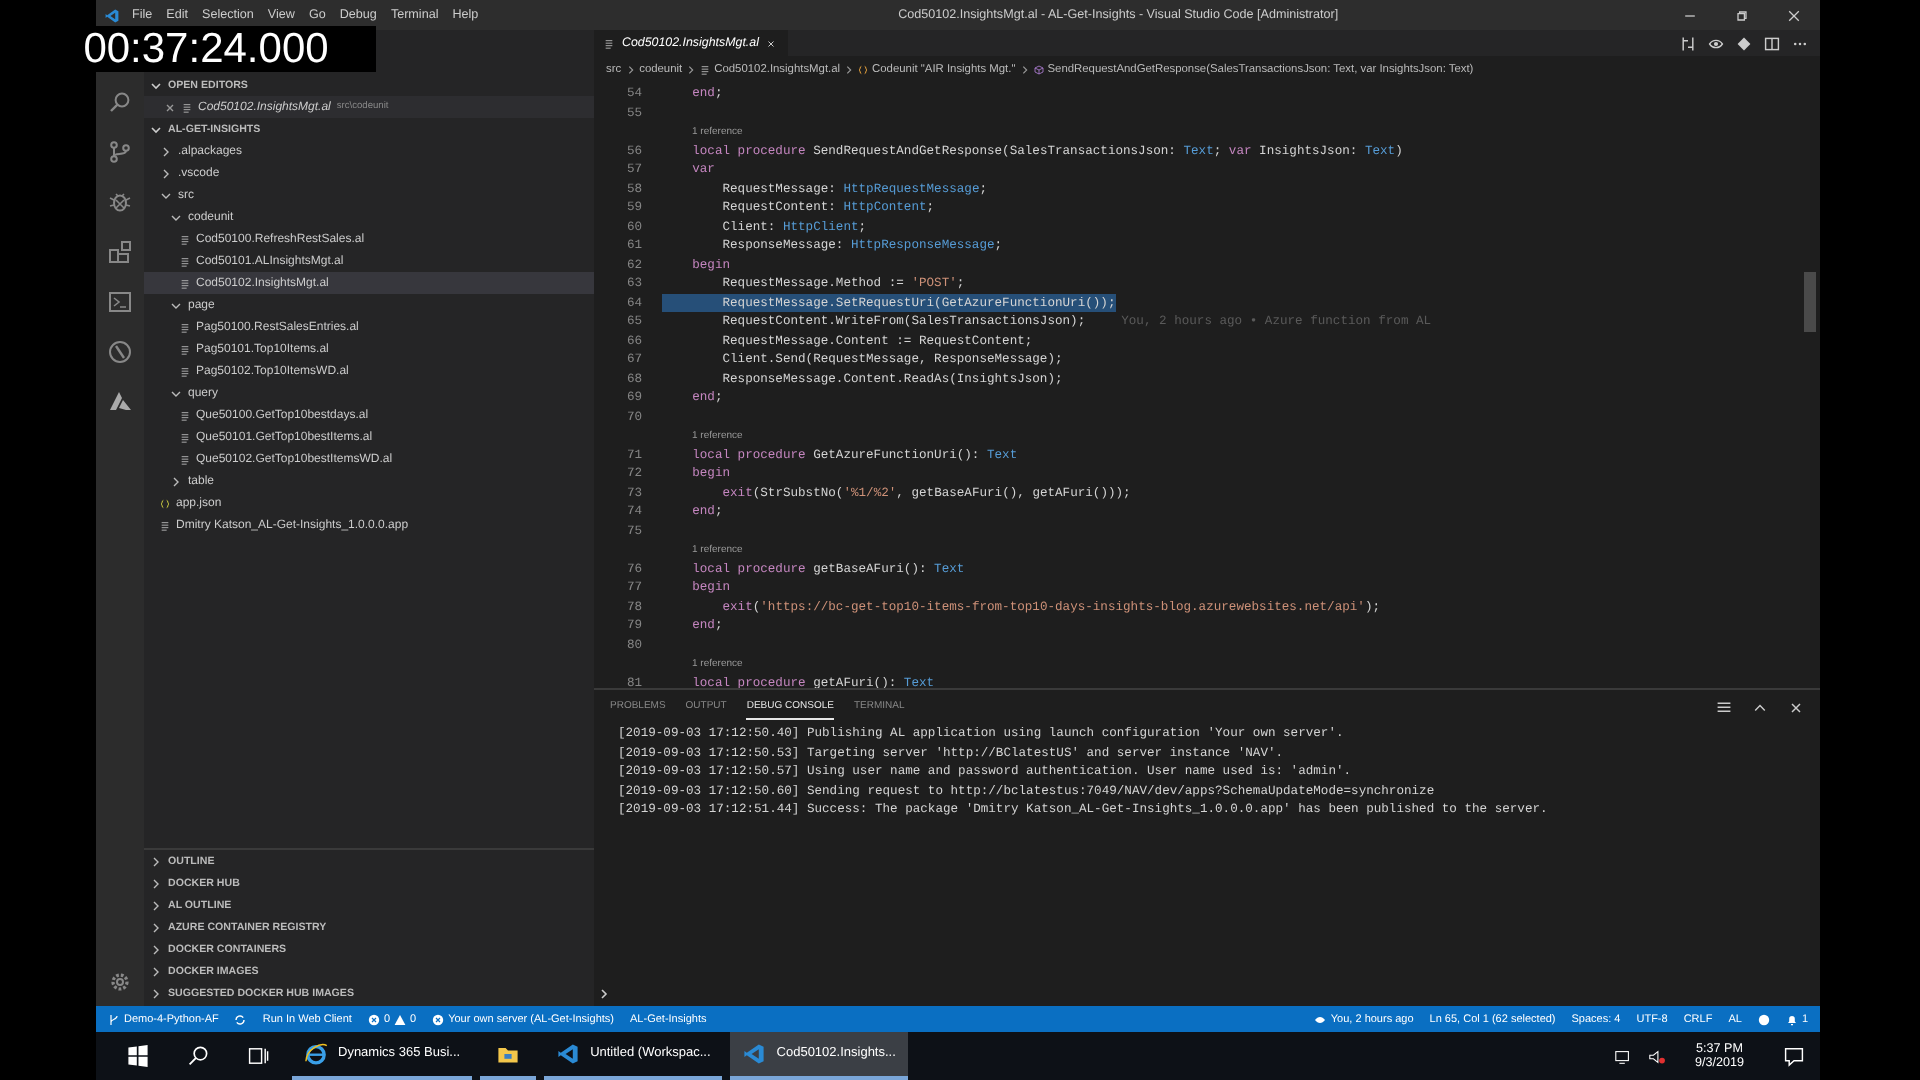 The width and height of the screenshot is (1920, 1080). I want to click on bell-icon, so click(1791, 1019).